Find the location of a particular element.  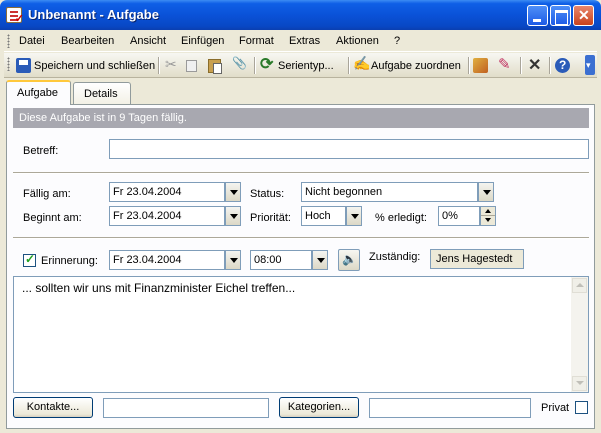

assign-task-button: Aufgabe zuordnen is located at coordinates (407, 65).